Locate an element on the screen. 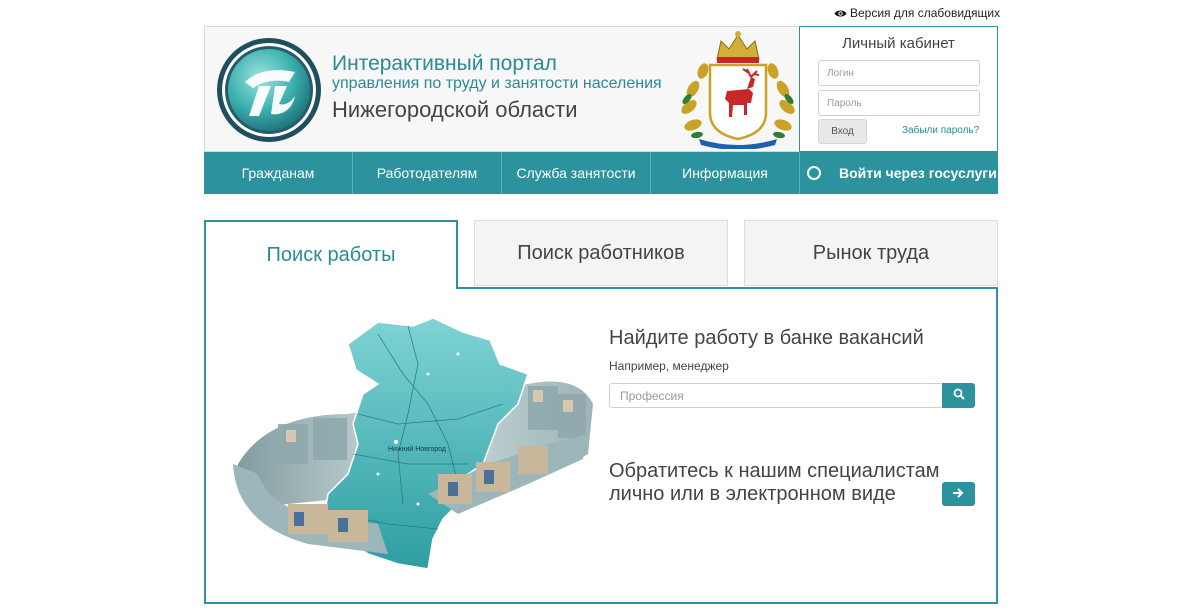 This screenshot has width=1200, height=616. arrow-right-icon is located at coordinates (958, 494).